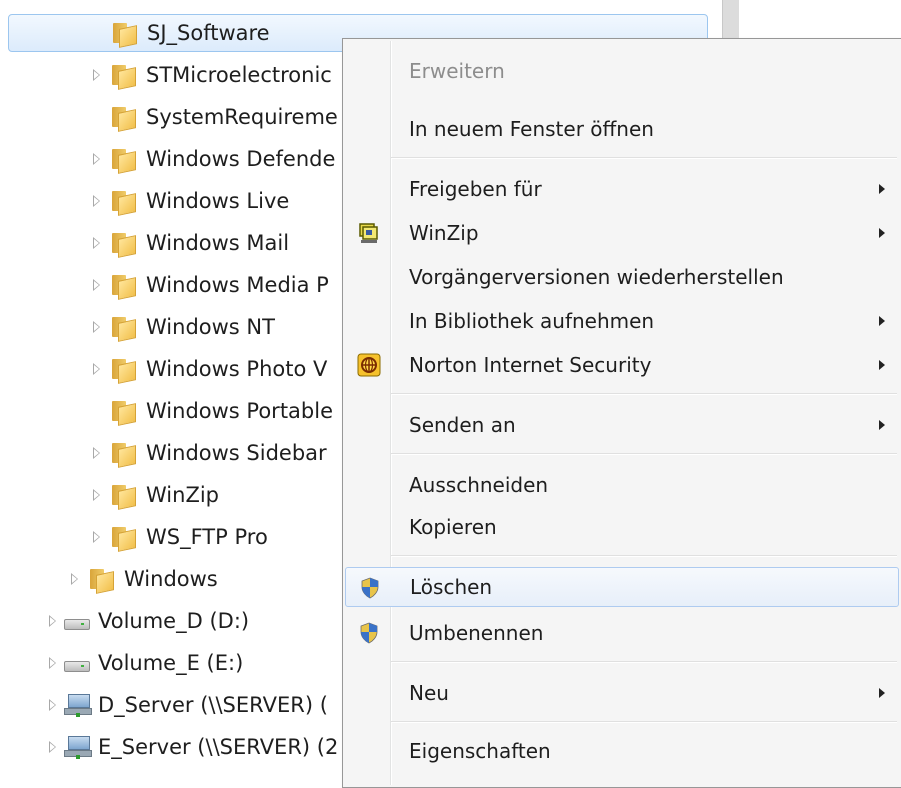 The image size is (901, 788). What do you see at coordinates (622, 485) in the screenshot?
I see `menu-item-cut: Ausschneiden` at bounding box center [622, 485].